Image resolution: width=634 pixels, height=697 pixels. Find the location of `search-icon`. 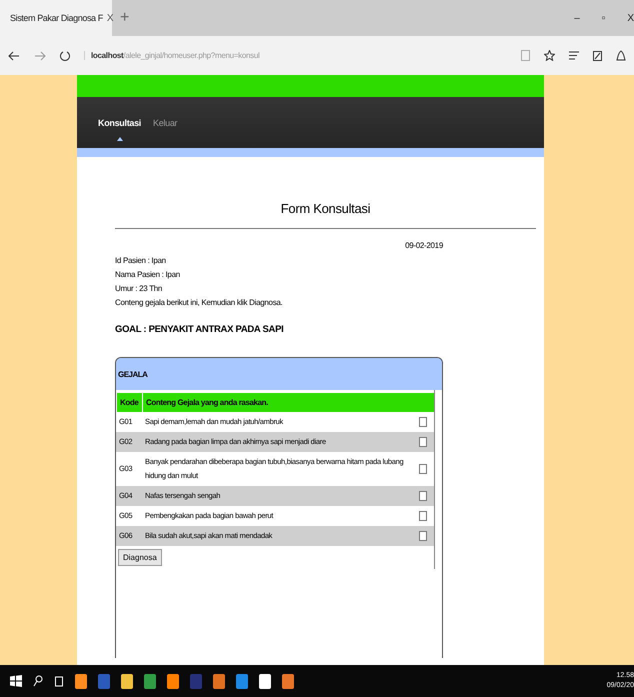

search-icon is located at coordinates (38, 681).